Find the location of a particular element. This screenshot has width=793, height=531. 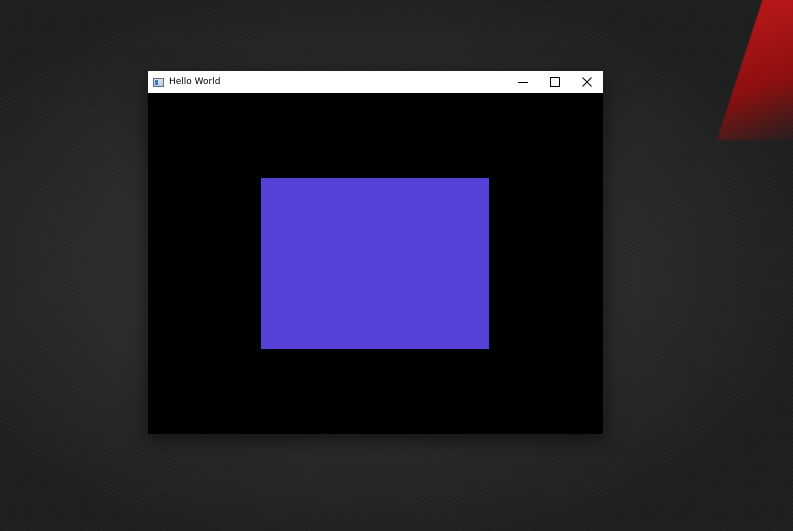

close-icon is located at coordinates (587, 82).